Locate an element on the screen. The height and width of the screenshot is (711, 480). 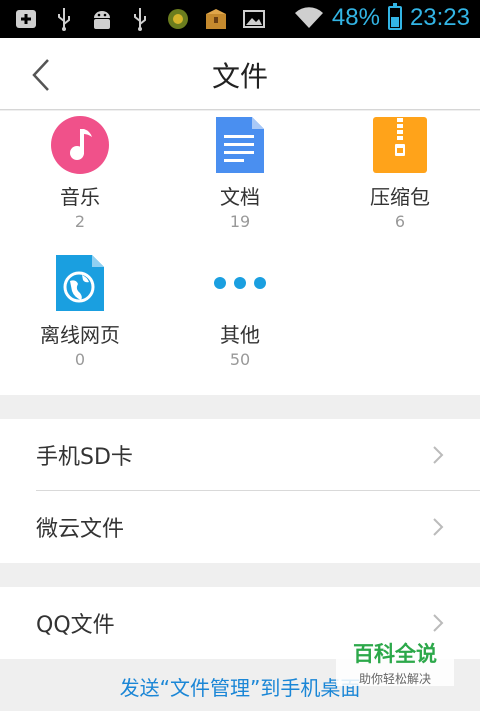
archive-icon is located at coordinates (400, 145).